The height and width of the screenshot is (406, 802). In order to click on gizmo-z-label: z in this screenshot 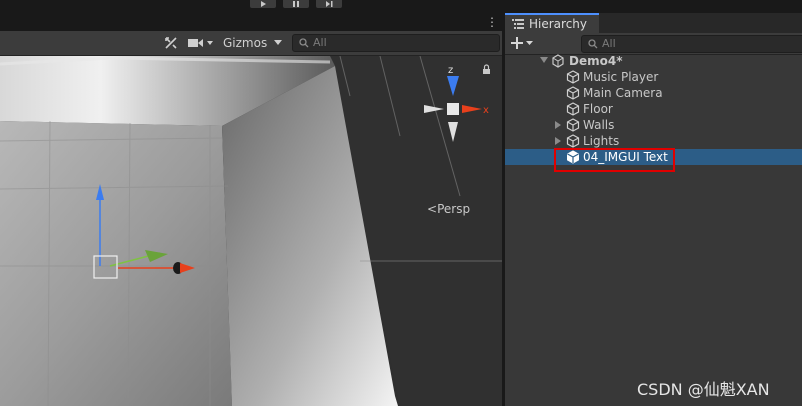, I will do `click(450, 70)`.